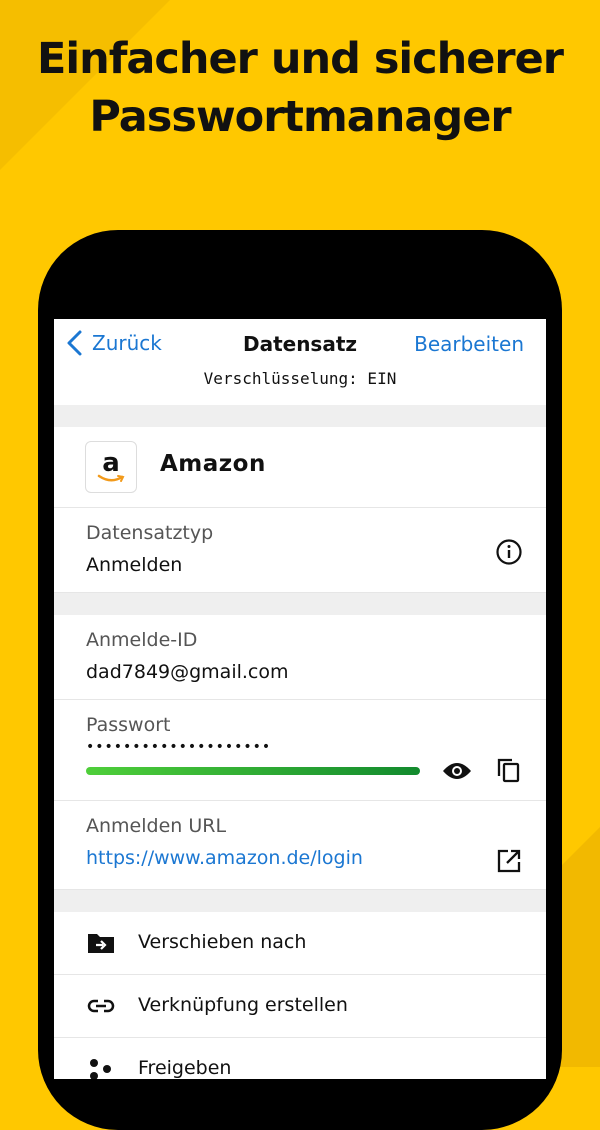 The height and width of the screenshot is (1130, 600). What do you see at coordinates (111, 467) in the screenshot?
I see `amazon-logo: a` at bounding box center [111, 467].